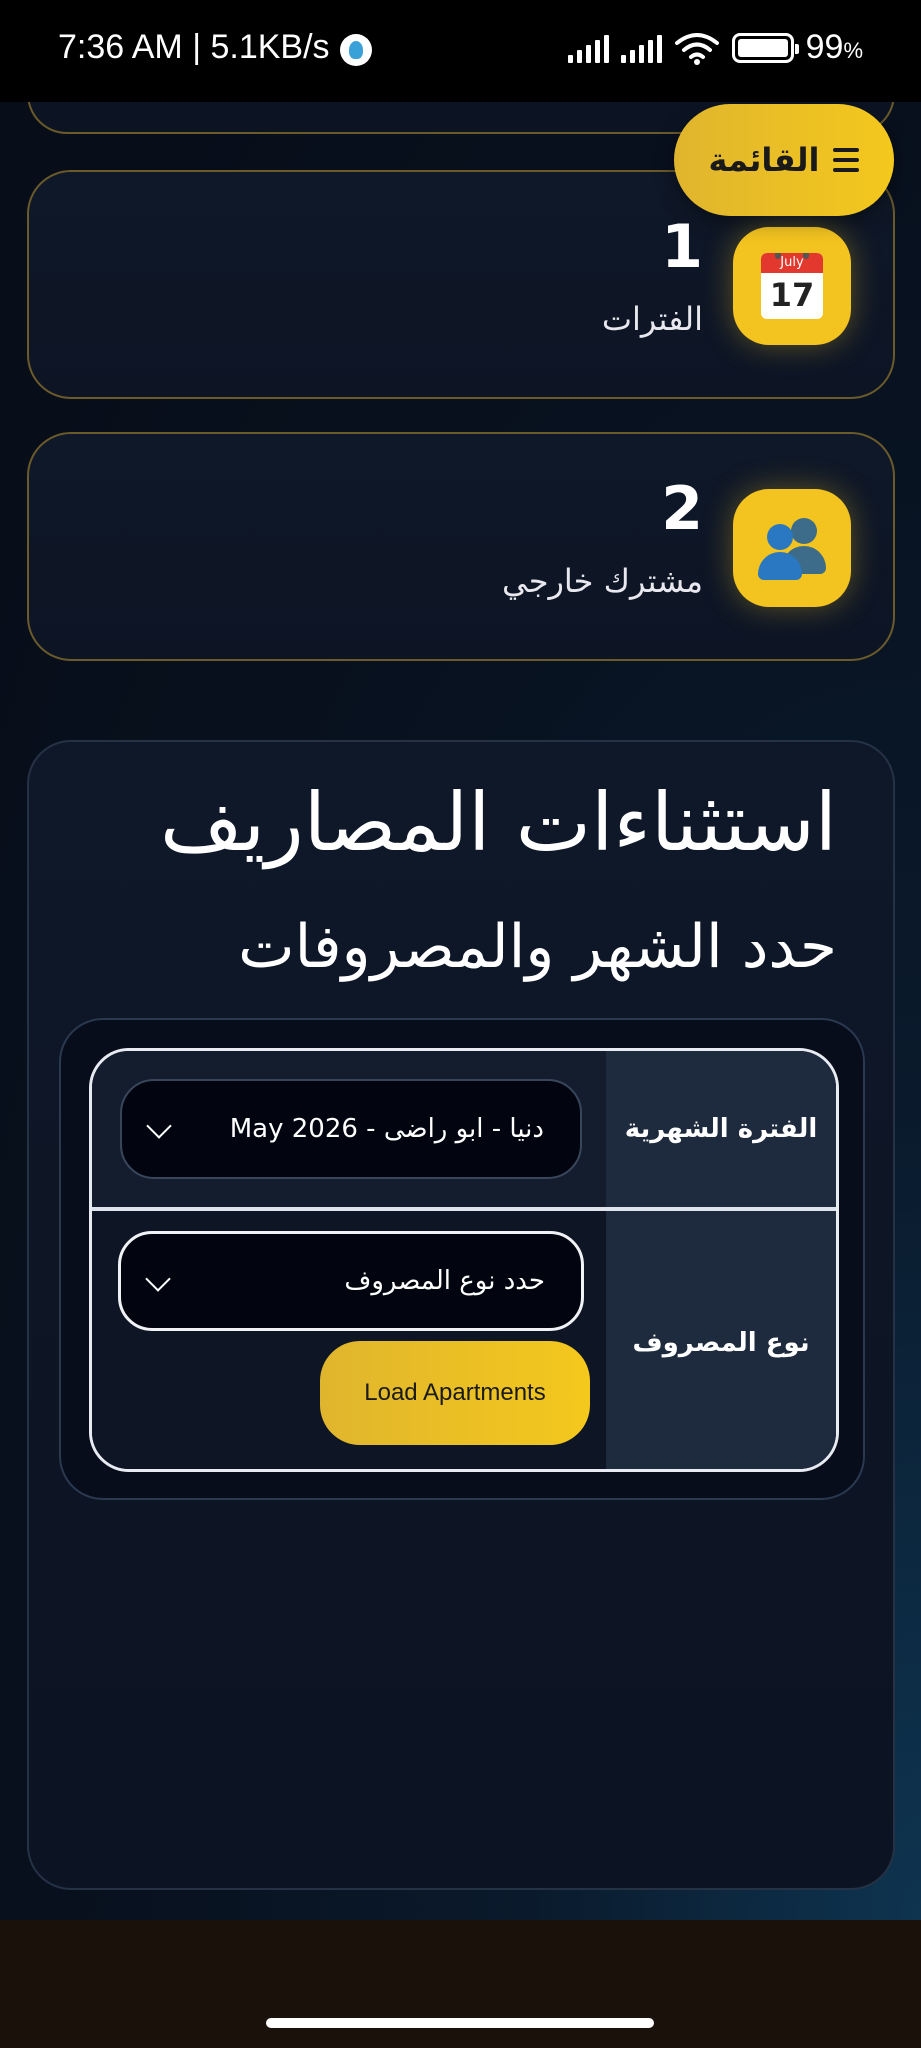  Describe the element at coordinates (444, 1281) in the screenshot. I see `expense-type-select-value: حدد نوع المصروف` at that location.